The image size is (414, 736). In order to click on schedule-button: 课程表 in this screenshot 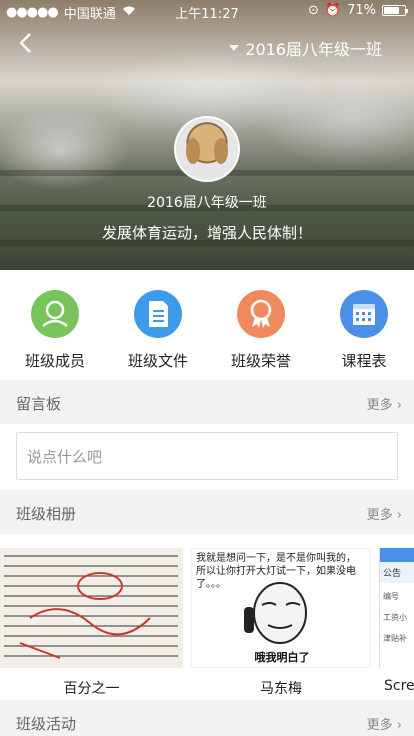, I will do `click(364, 330)`.